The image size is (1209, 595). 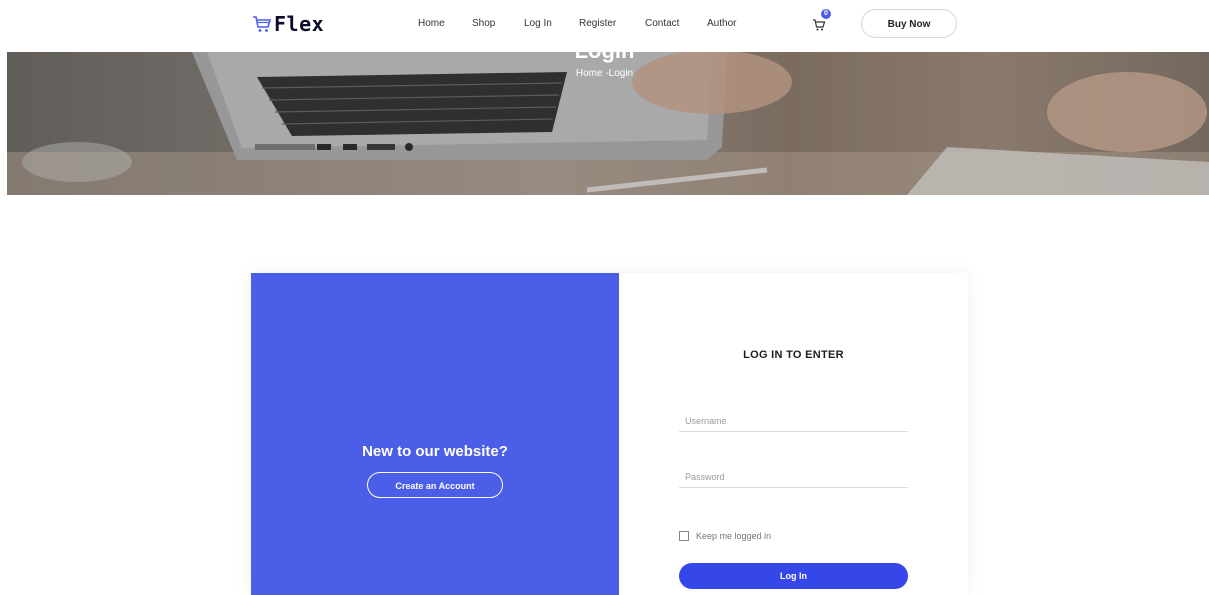 What do you see at coordinates (597, 23) in the screenshot?
I see `nav-register: Register` at bounding box center [597, 23].